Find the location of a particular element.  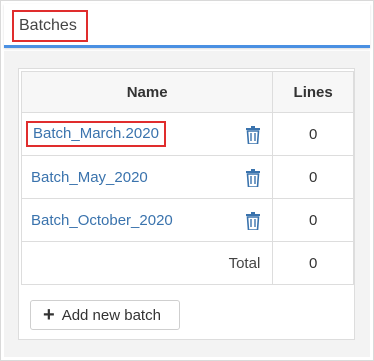

table-header-row: Name Lines is located at coordinates (187, 92).